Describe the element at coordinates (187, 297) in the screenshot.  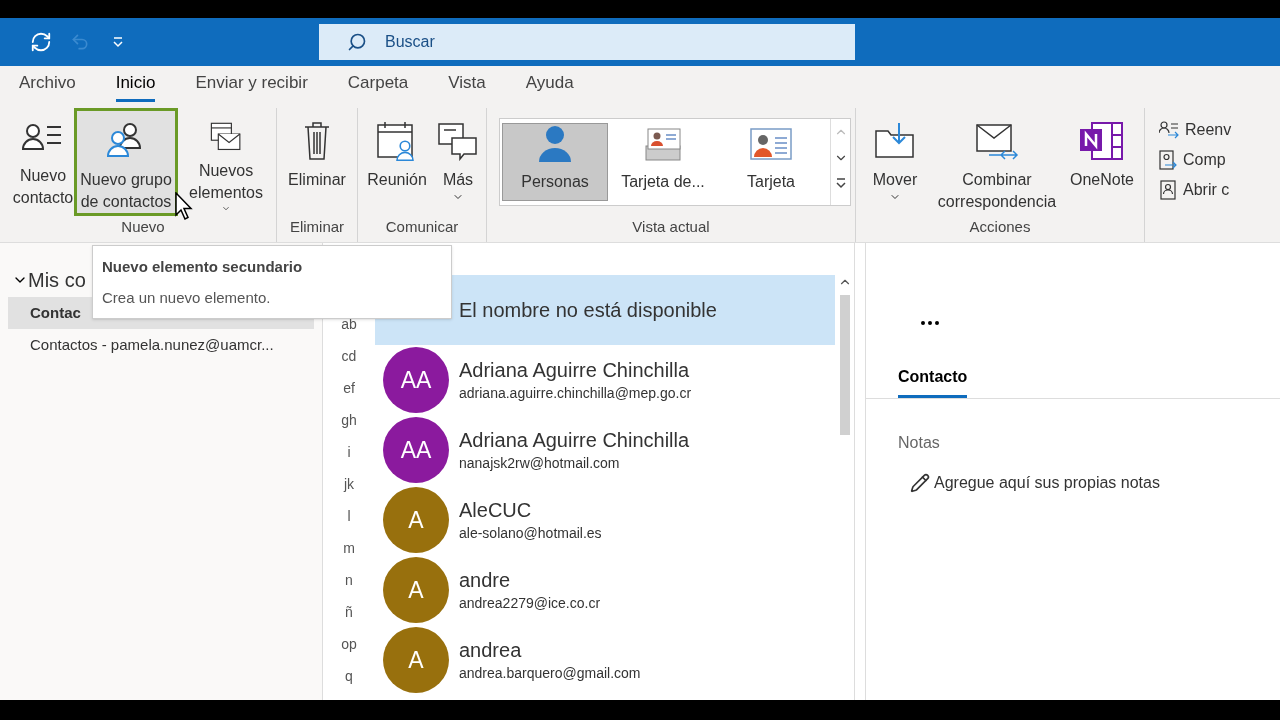
I see `tooltip-text: Crea un nuevo elemento.` at that location.